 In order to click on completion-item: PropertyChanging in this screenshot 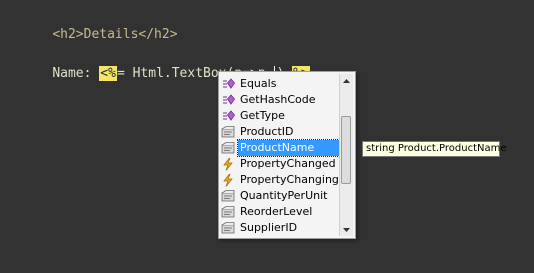, I will do `click(280, 180)`.